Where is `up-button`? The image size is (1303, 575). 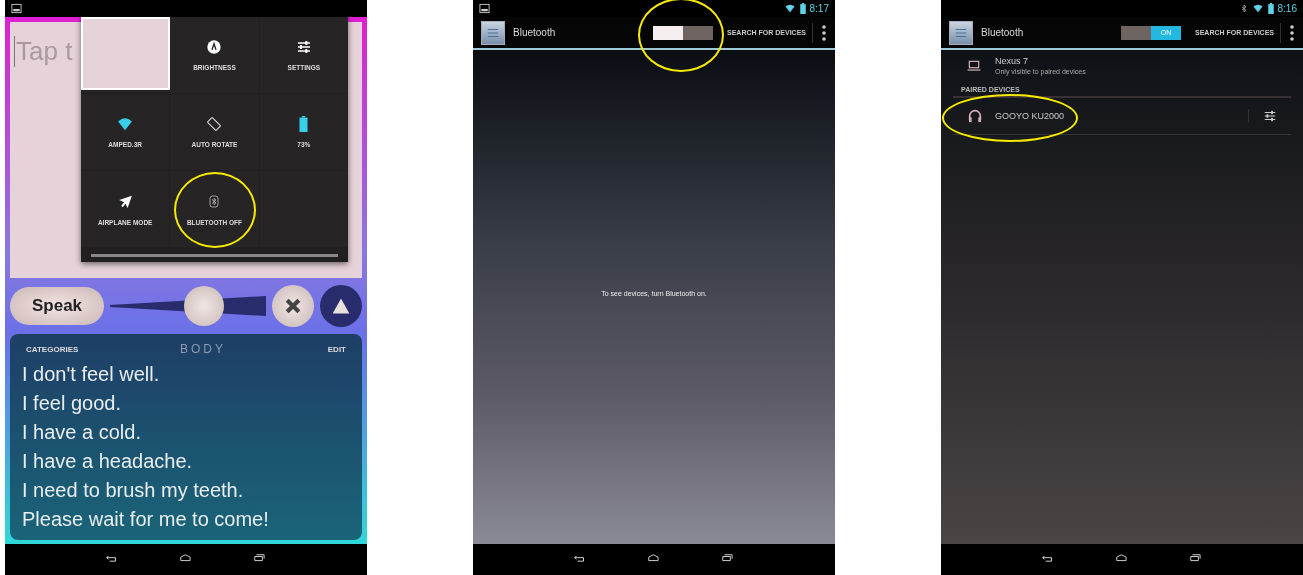 up-button is located at coordinates (341, 306).